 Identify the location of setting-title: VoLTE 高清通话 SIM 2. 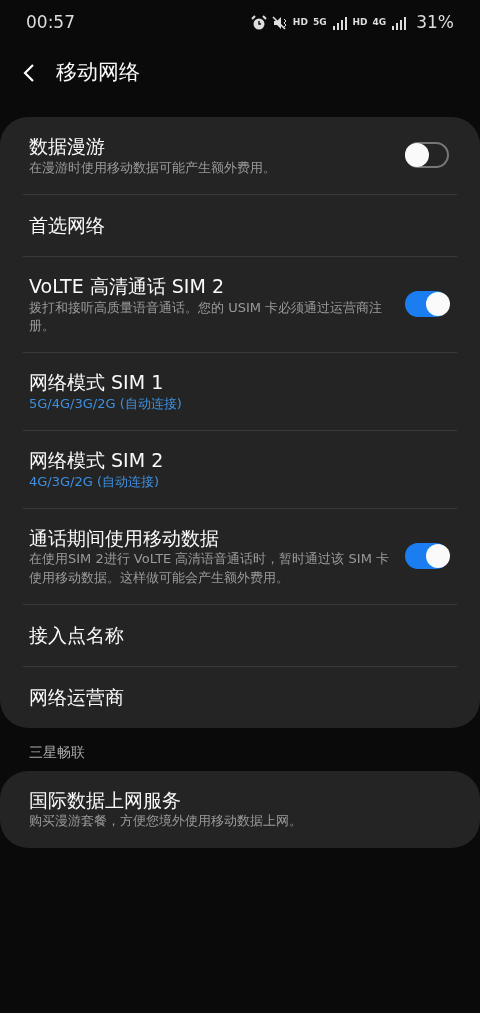
(127, 286).